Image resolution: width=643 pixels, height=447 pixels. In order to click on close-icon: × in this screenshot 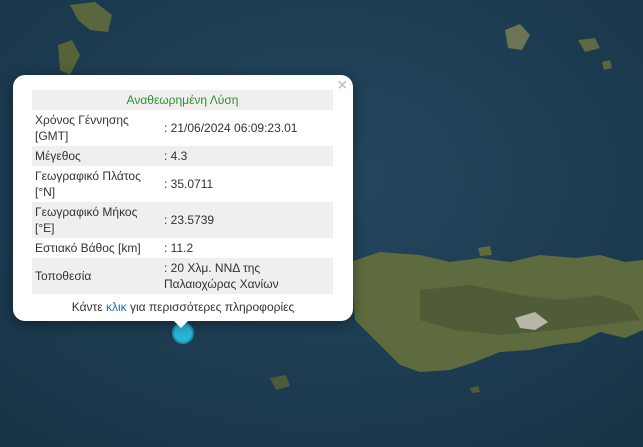, I will do `click(342, 86)`.